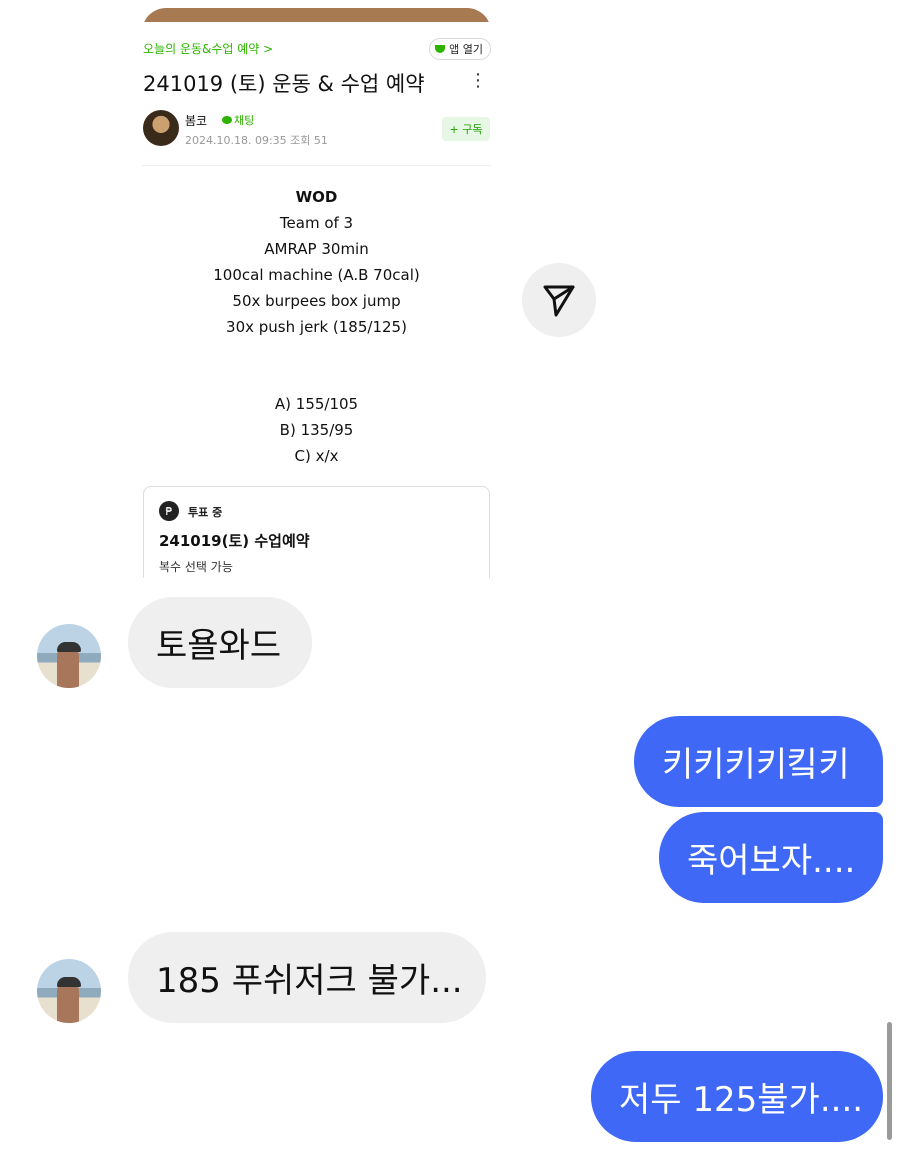 This screenshot has width=900, height=1157. I want to click on chat-label: 채팅, so click(244, 120).